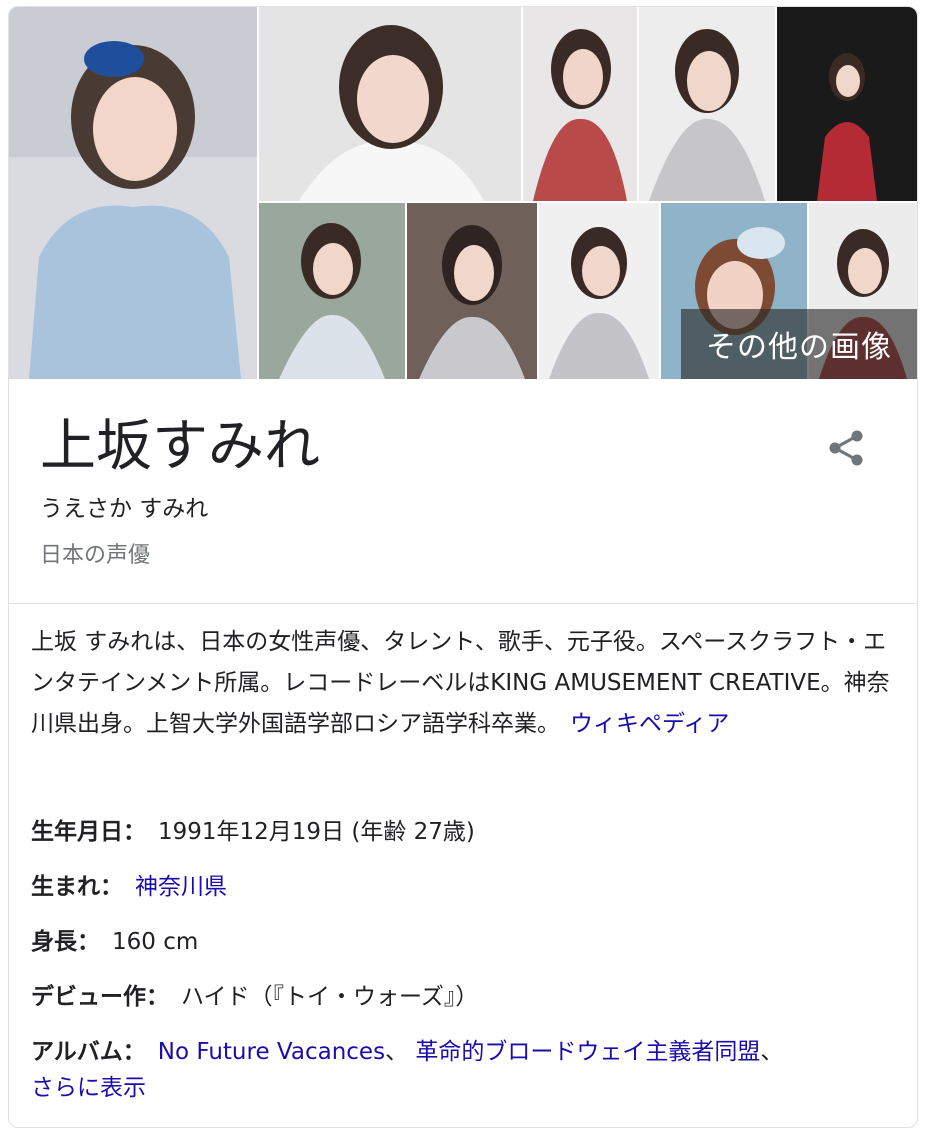 The width and height of the screenshot is (930, 1128). I want to click on birthplace-link: 神奈川県, so click(181, 887).